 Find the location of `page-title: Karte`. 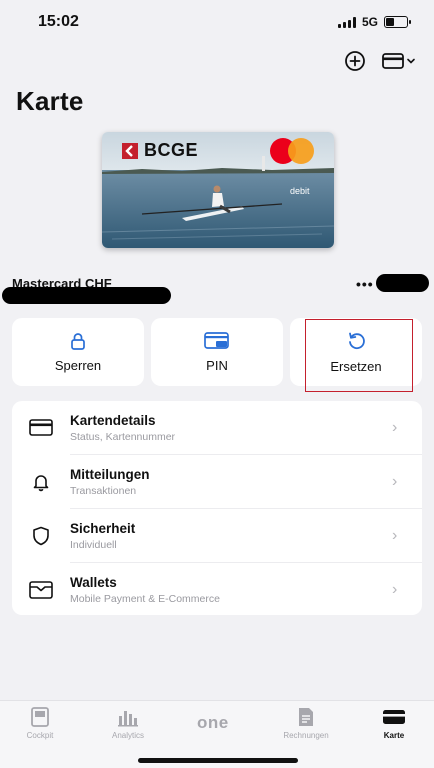

page-title: Karte is located at coordinates (50, 101).